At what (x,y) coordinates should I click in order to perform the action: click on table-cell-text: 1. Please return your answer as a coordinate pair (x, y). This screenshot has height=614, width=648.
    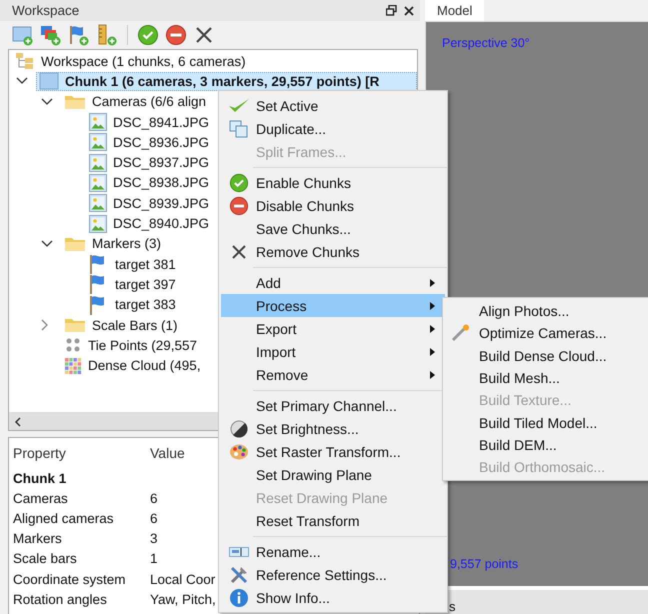
    Looking at the image, I should click on (153, 558).